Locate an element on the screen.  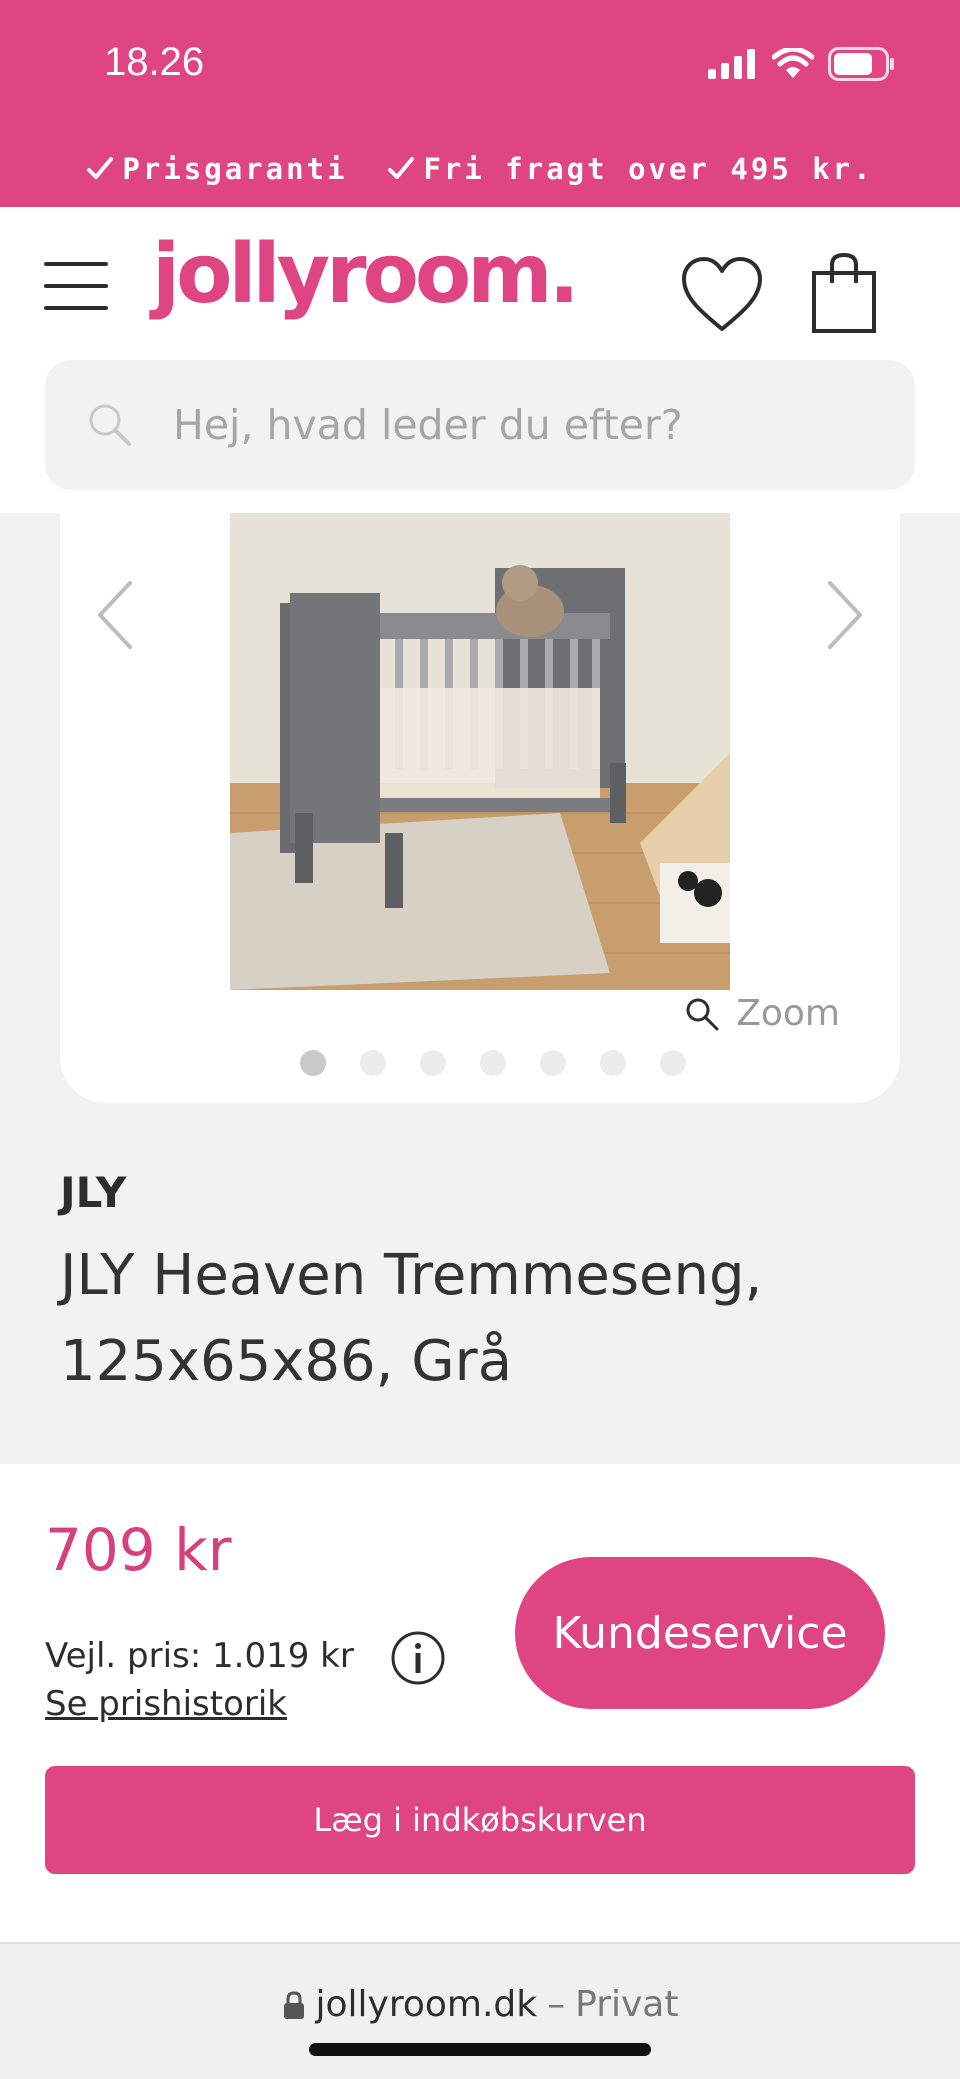
browser-address-bar: jollyroom.dk – Privat is located at coordinates (480, 2010).